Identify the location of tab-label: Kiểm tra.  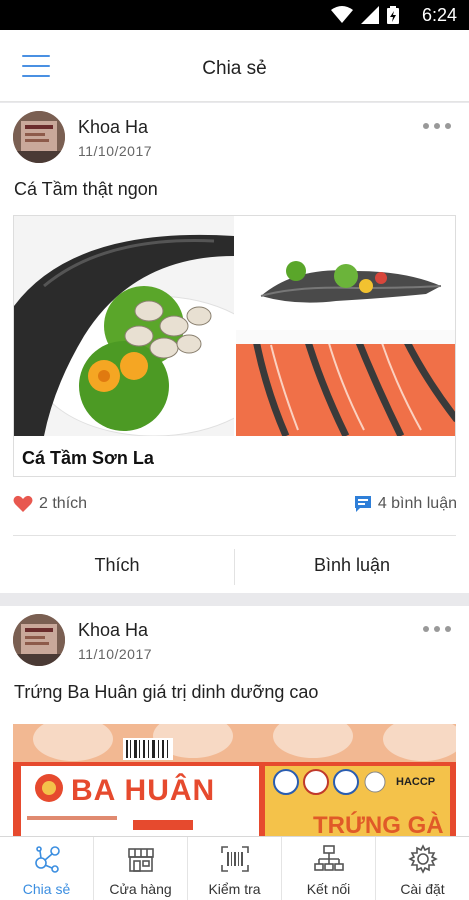
(234, 889).